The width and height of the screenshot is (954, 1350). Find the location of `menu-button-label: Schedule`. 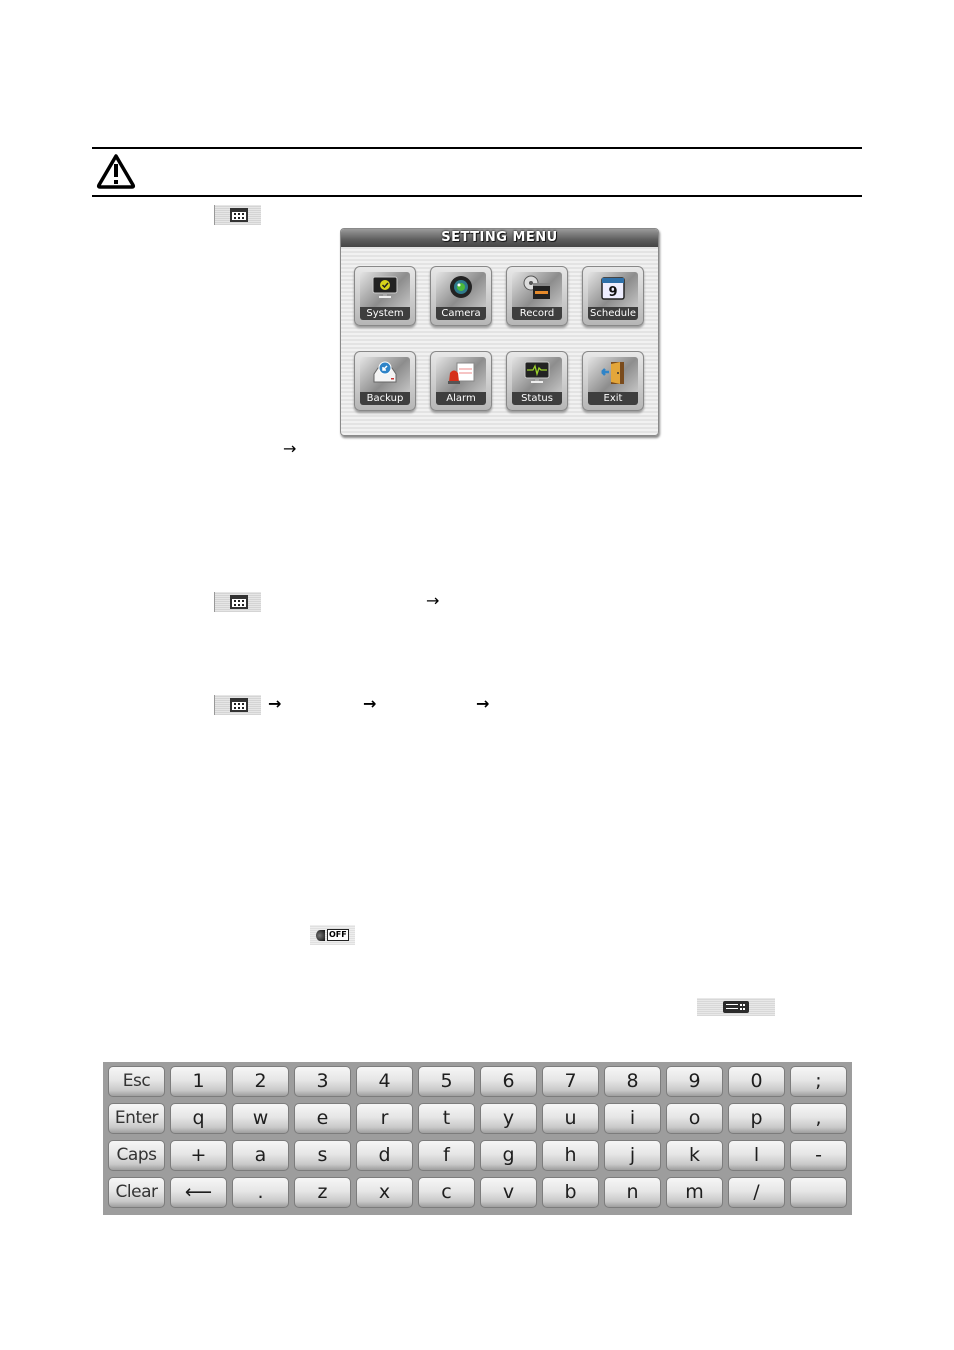

menu-button-label: Schedule is located at coordinates (613, 313).